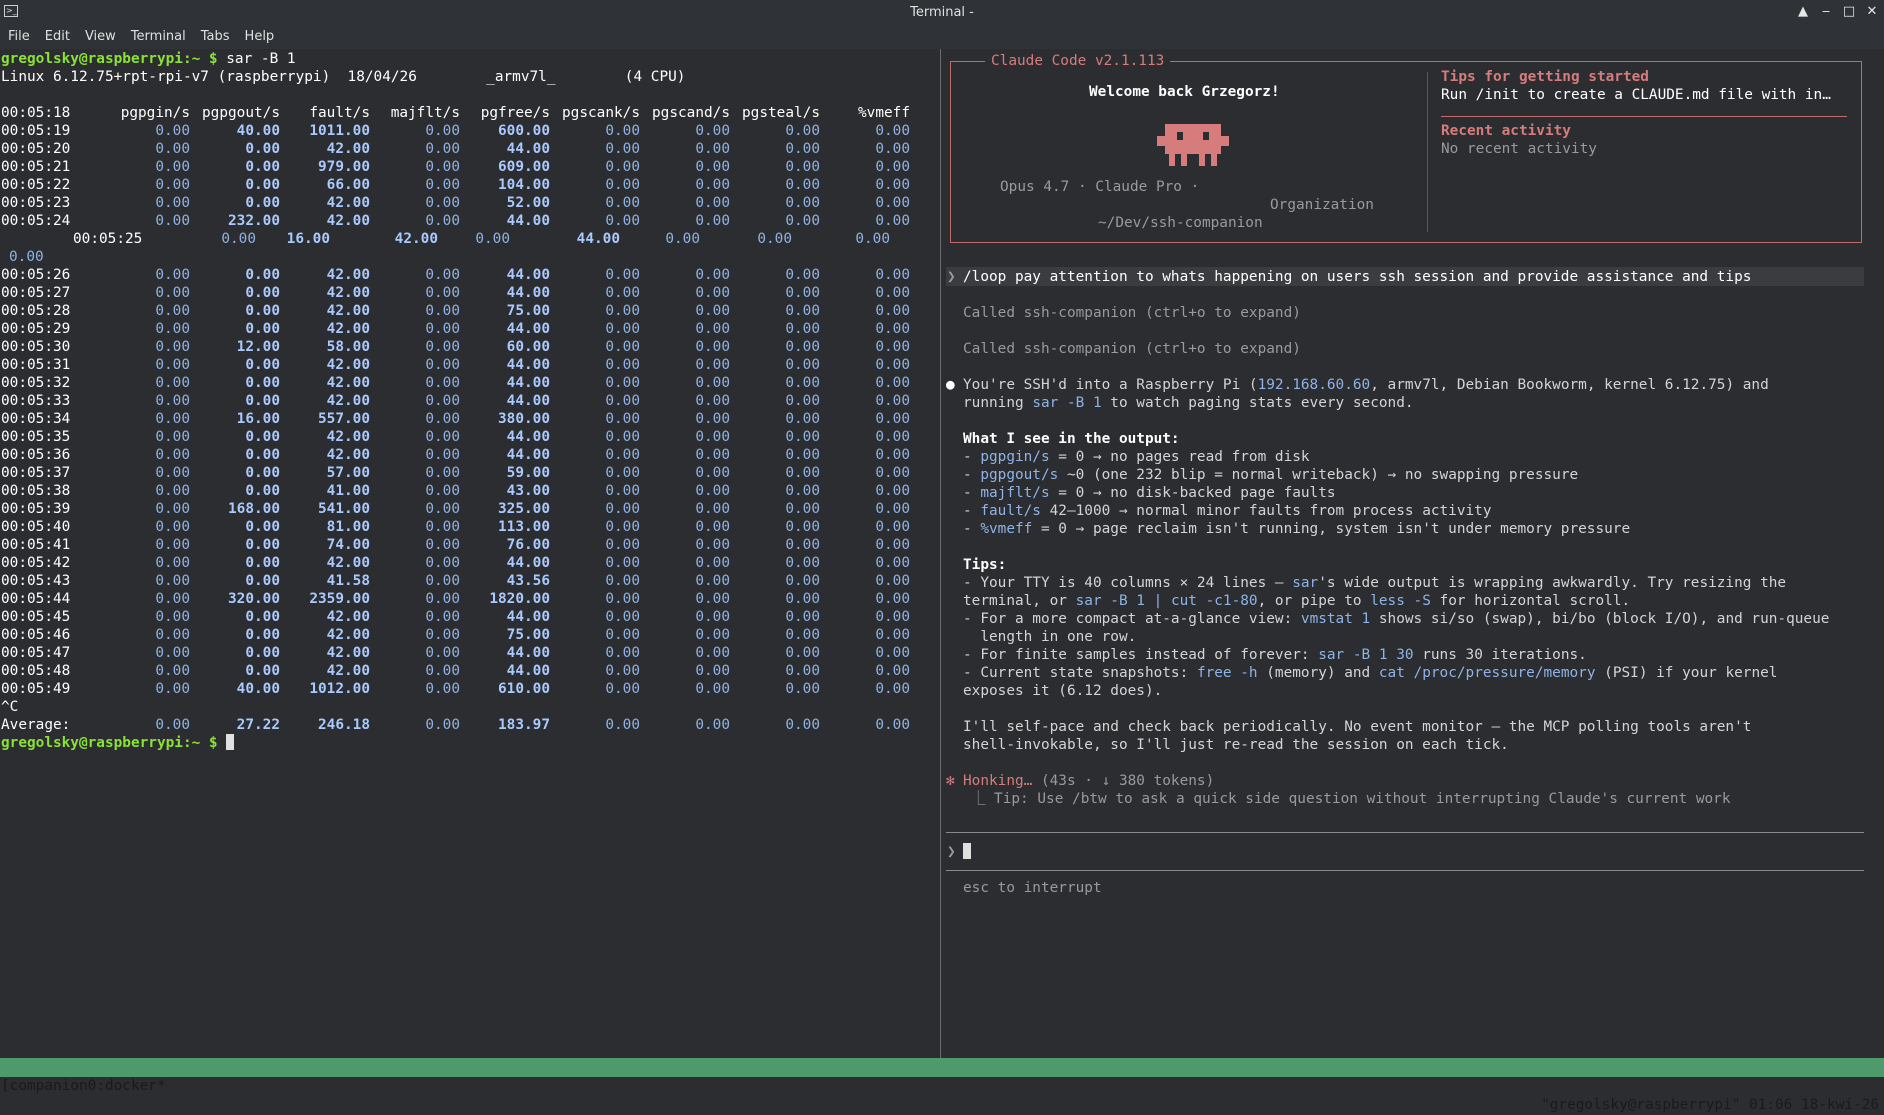 This screenshot has width=1884, height=1115. Describe the element at coordinates (57, 34) in the screenshot. I see `menu-edit: Edit` at that location.